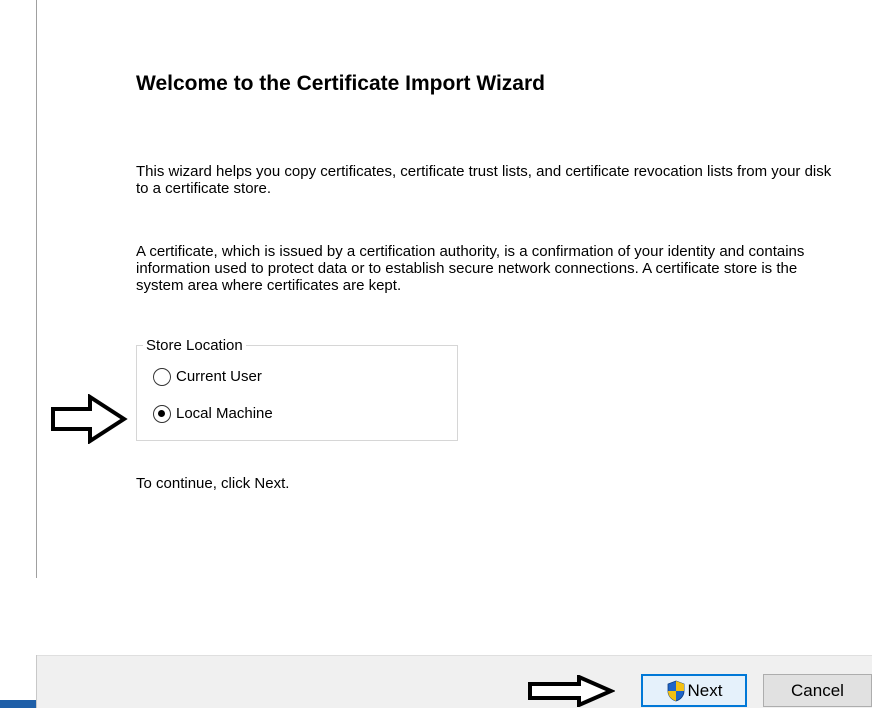 This screenshot has width=872, height=708. I want to click on taskbar-fragment, so click(18, 704).